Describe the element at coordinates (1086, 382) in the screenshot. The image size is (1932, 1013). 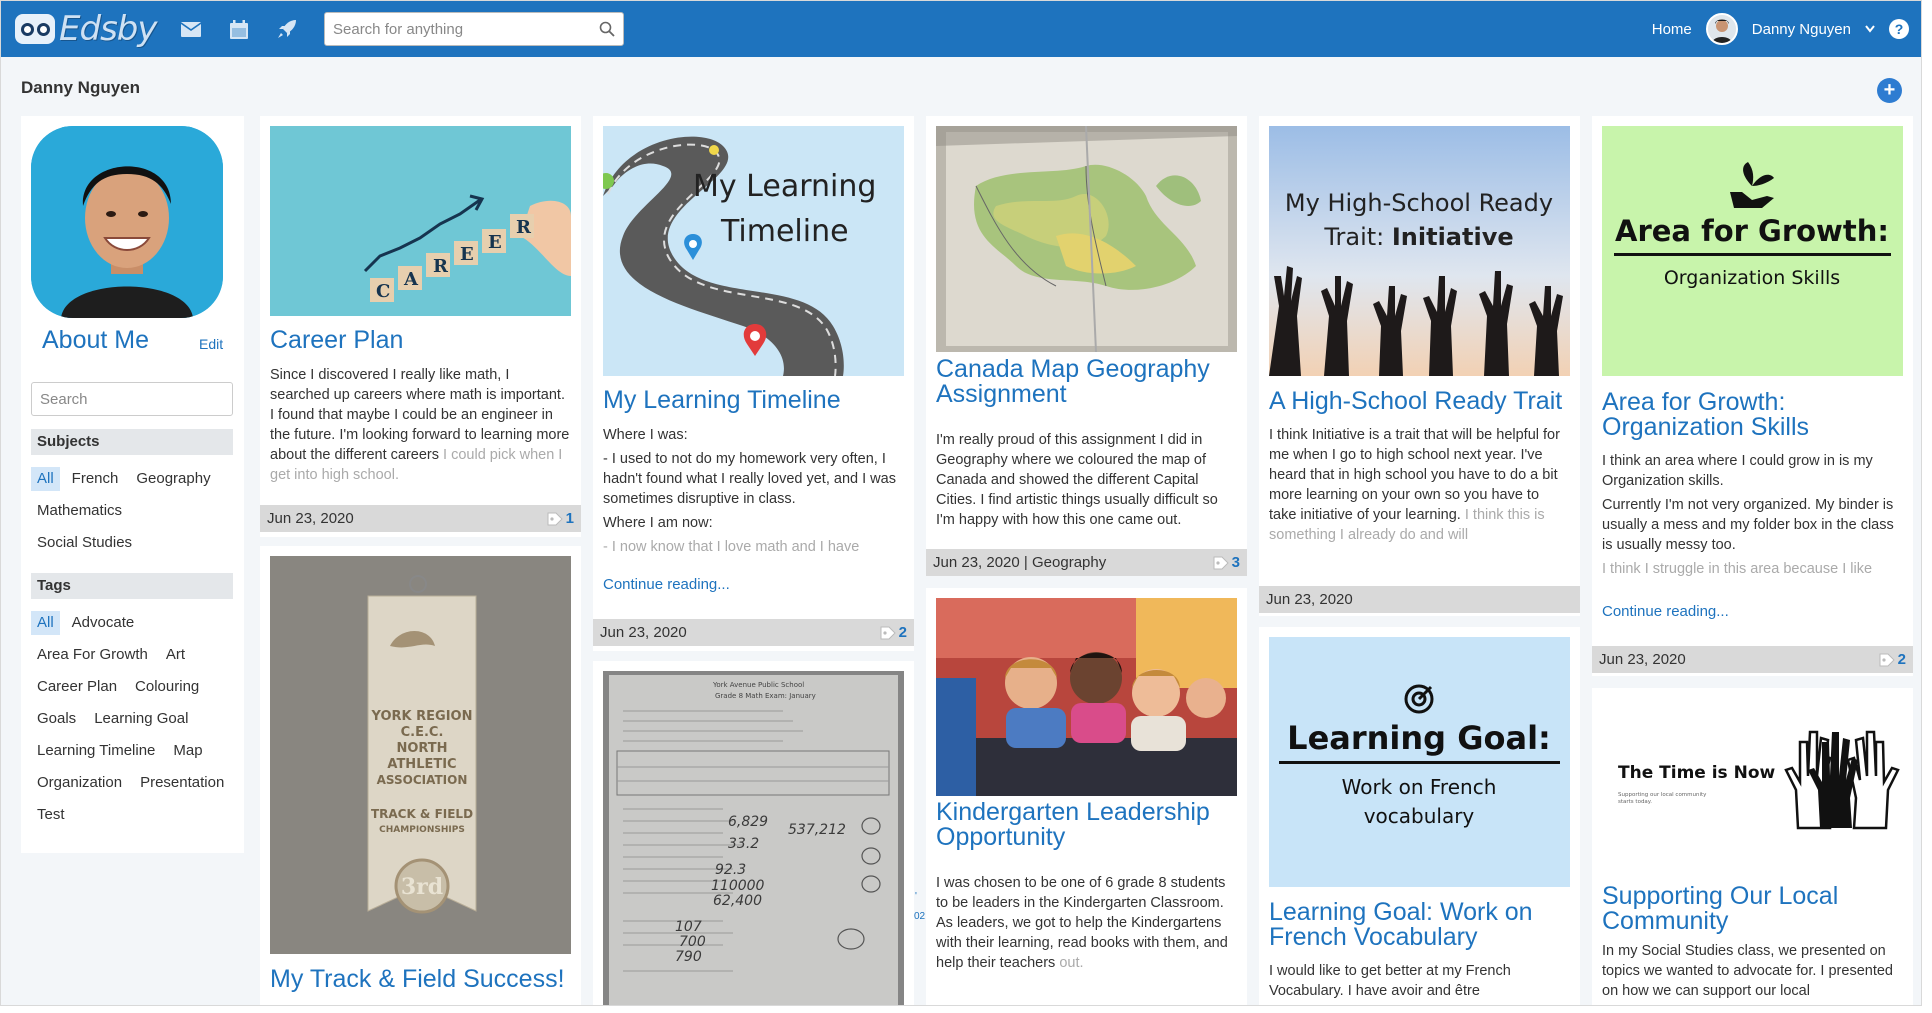
I see `post-title: Canada Map Geography Assignment` at that location.